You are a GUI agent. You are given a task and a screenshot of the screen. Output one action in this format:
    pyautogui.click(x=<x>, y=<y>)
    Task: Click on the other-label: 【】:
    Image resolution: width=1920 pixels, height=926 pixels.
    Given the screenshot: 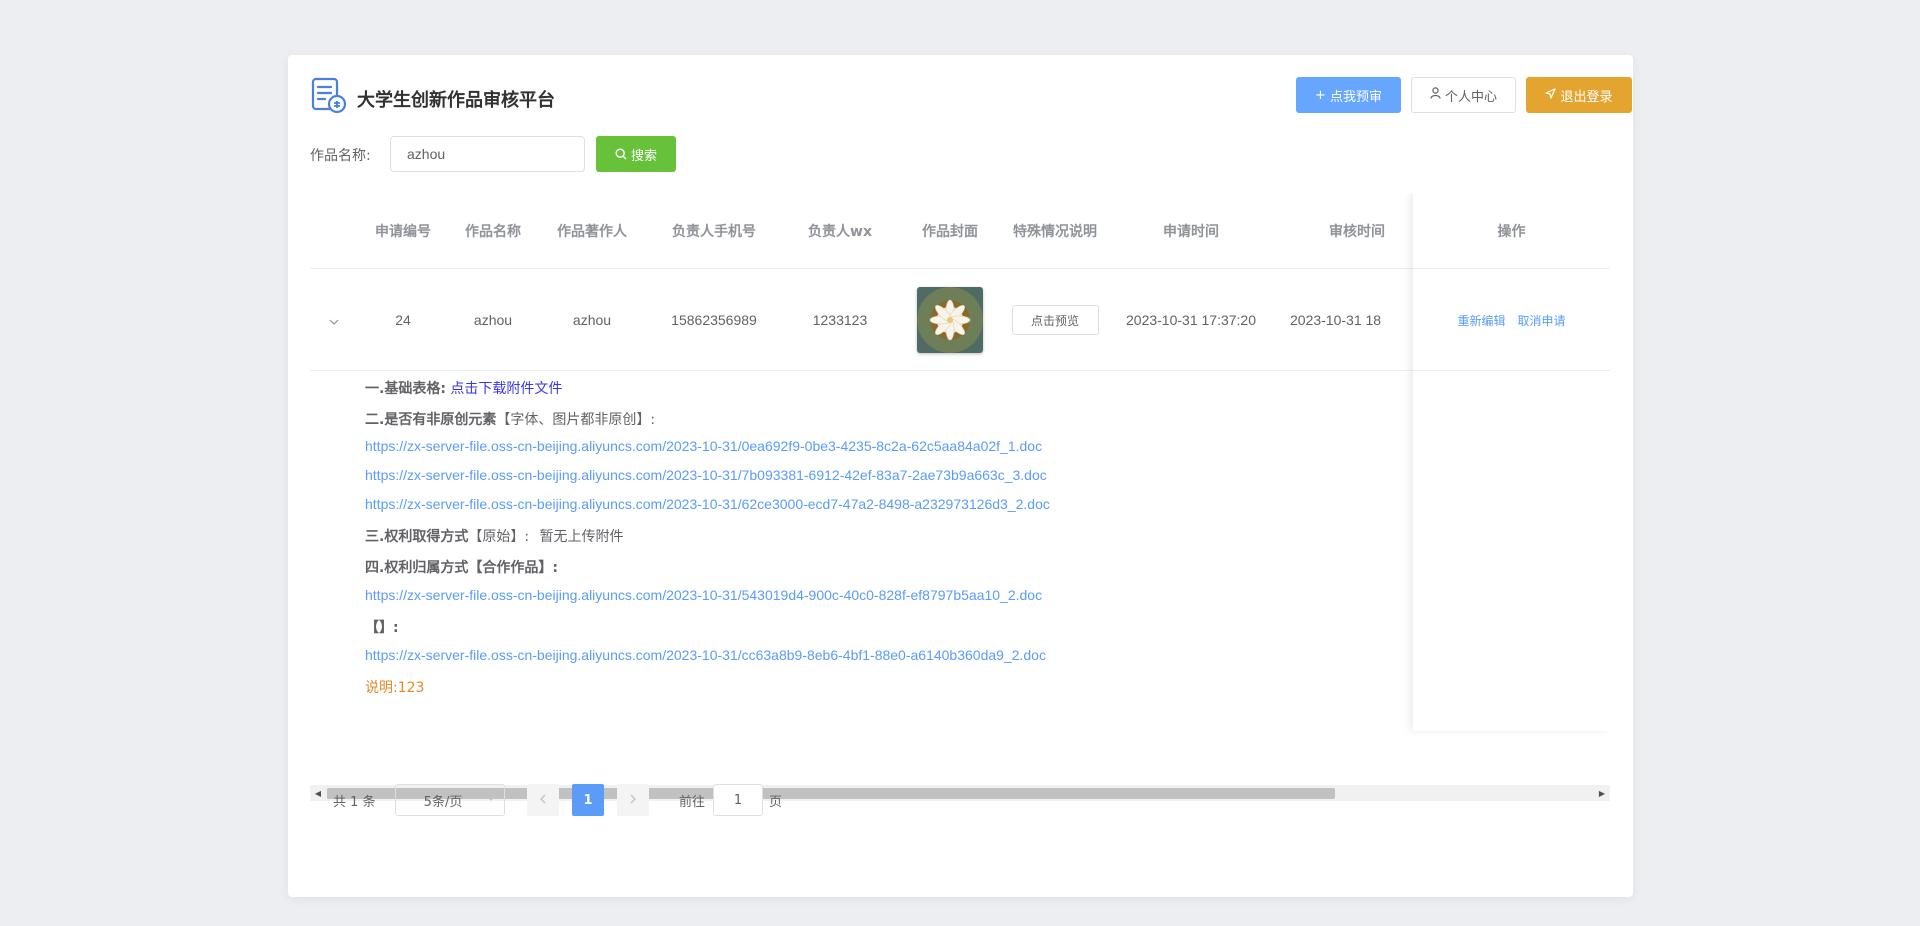 What is the action you would take?
    pyautogui.click(x=382, y=628)
    